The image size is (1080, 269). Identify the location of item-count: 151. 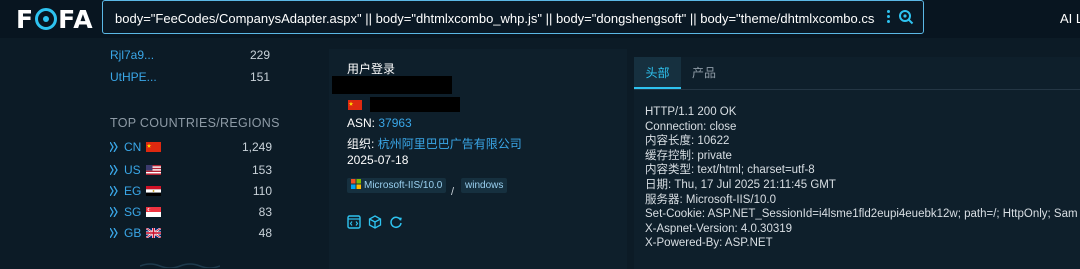
(259, 77).